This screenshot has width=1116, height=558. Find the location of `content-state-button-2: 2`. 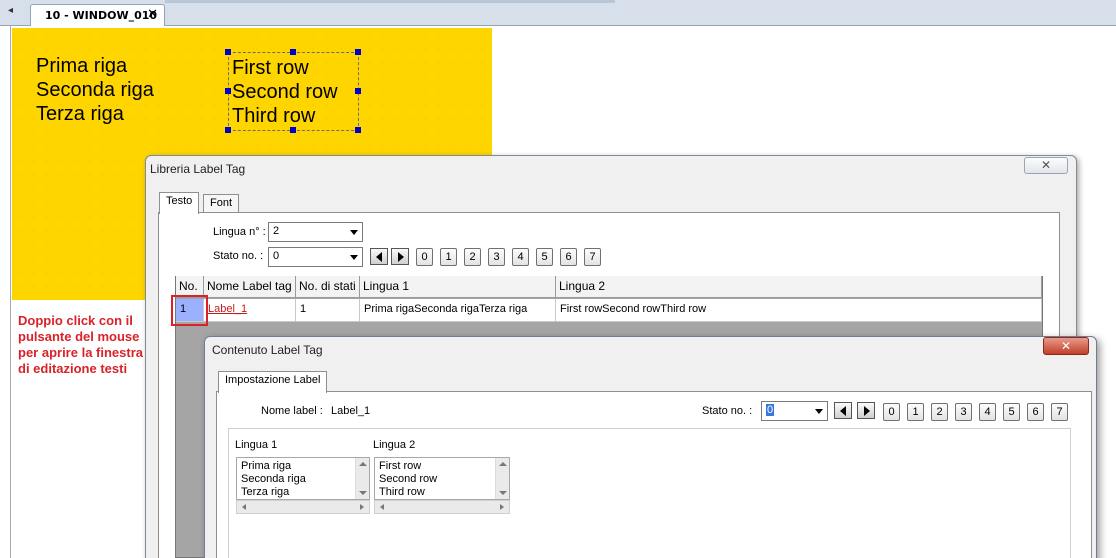

content-state-button-2: 2 is located at coordinates (939, 412).